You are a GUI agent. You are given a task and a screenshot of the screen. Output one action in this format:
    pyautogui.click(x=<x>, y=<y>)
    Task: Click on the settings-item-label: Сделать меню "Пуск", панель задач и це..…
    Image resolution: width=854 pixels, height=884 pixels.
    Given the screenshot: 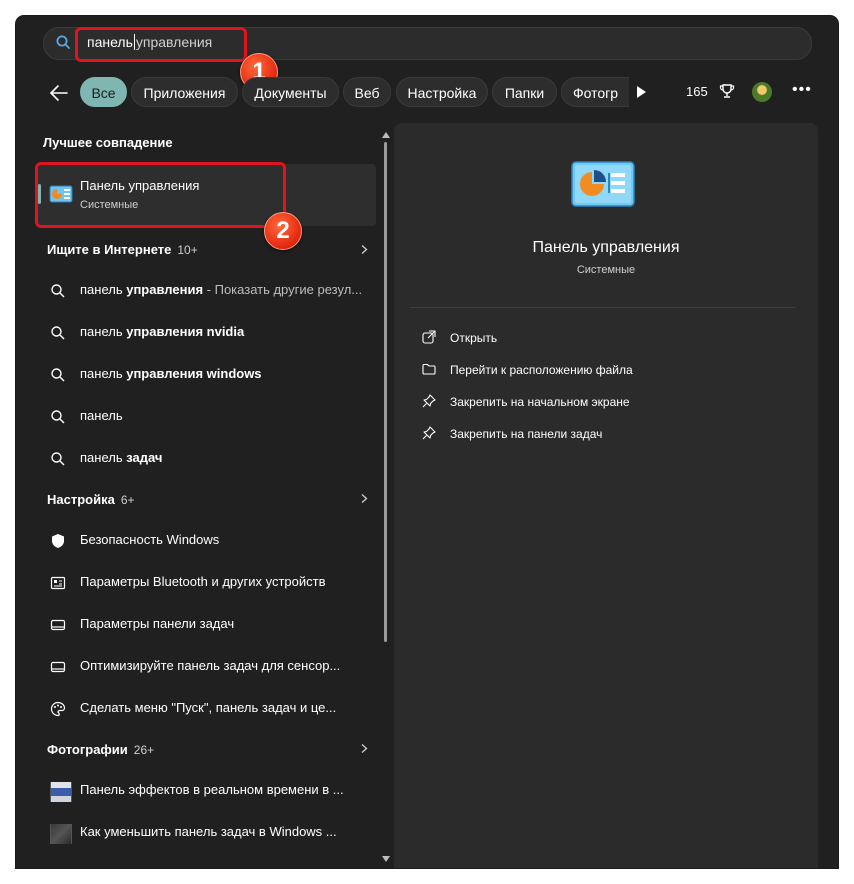 What is the action you would take?
    pyautogui.click(x=208, y=707)
    